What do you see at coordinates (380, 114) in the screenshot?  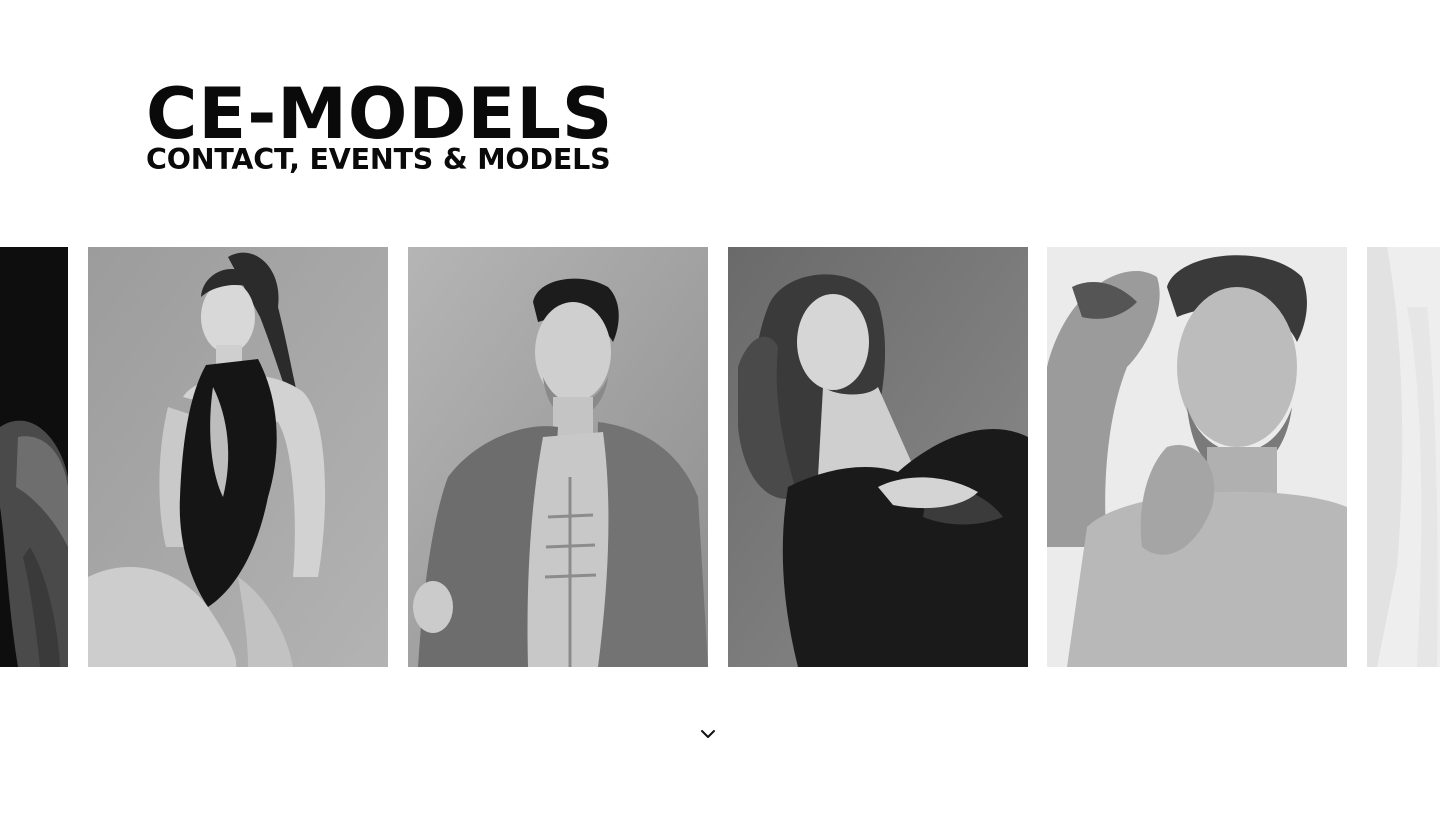 I see `brand-title: CE-MODELS` at bounding box center [380, 114].